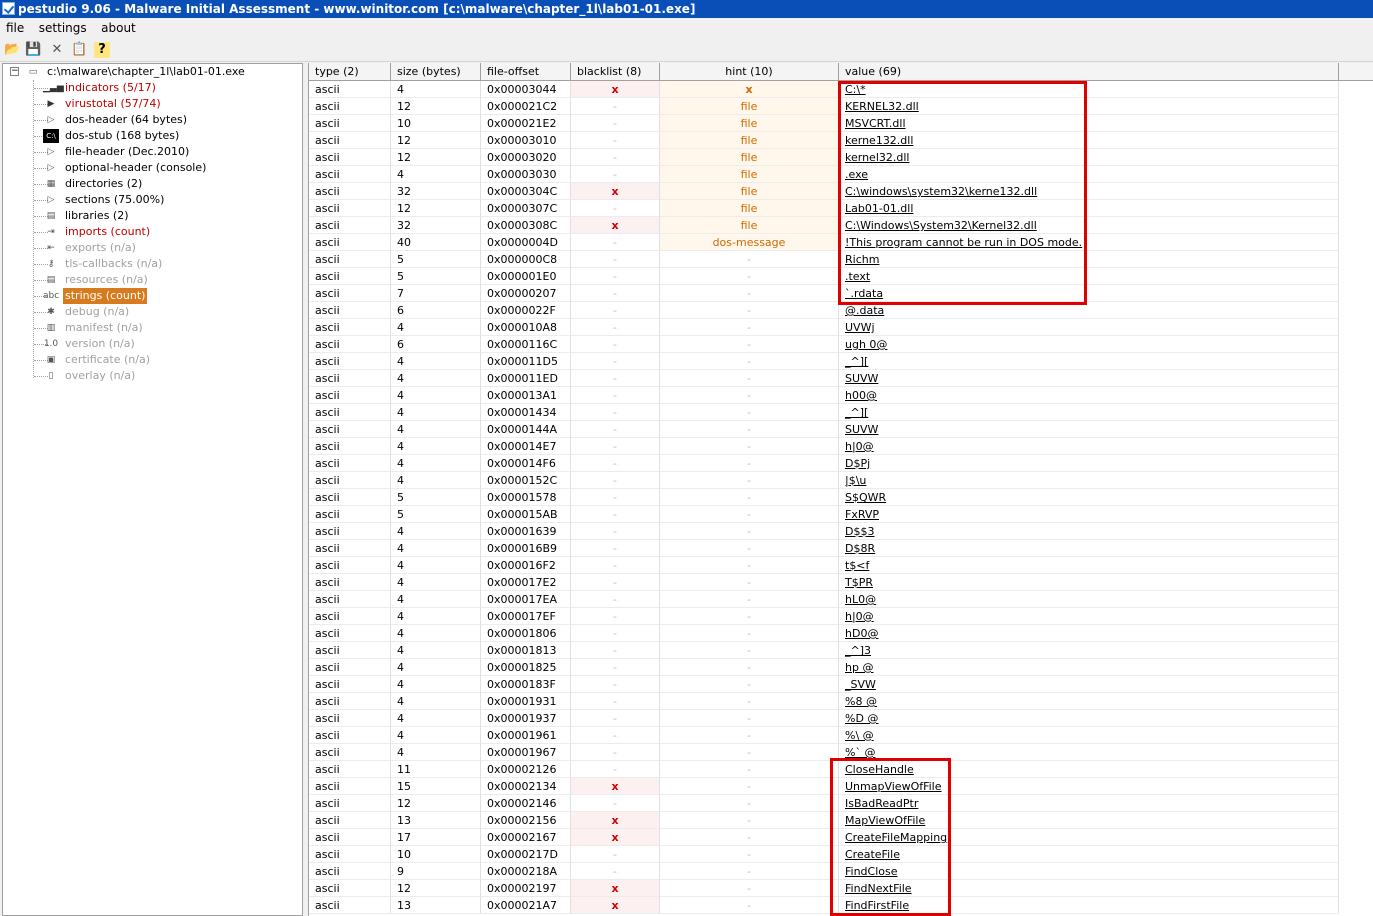  What do you see at coordinates (824, 276) in the screenshot?
I see `table-row: ascii 5 0x000001E0- - .text` at bounding box center [824, 276].